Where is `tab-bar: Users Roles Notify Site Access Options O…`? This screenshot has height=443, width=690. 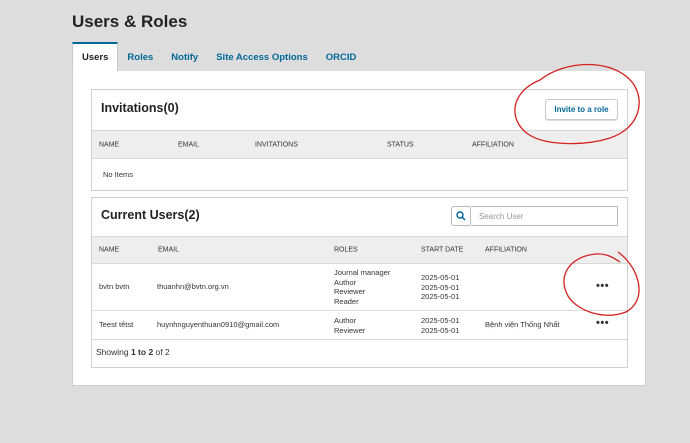
tab-bar: Users Roles Notify Site Access Options O… is located at coordinates (218, 57).